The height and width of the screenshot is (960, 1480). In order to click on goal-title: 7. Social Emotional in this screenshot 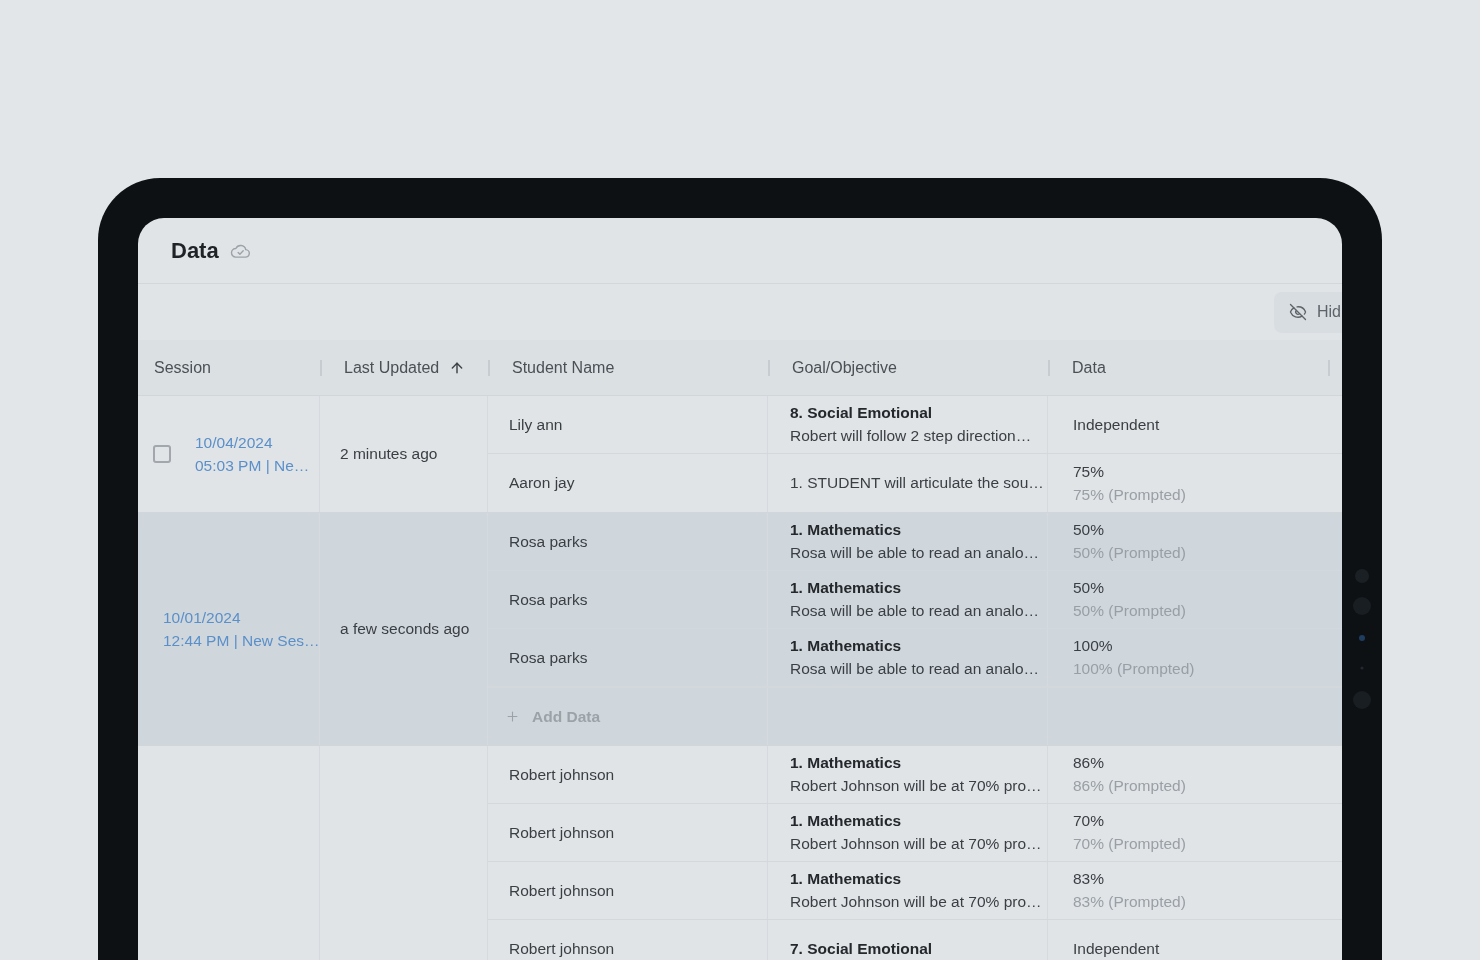, I will do `click(861, 949)`.